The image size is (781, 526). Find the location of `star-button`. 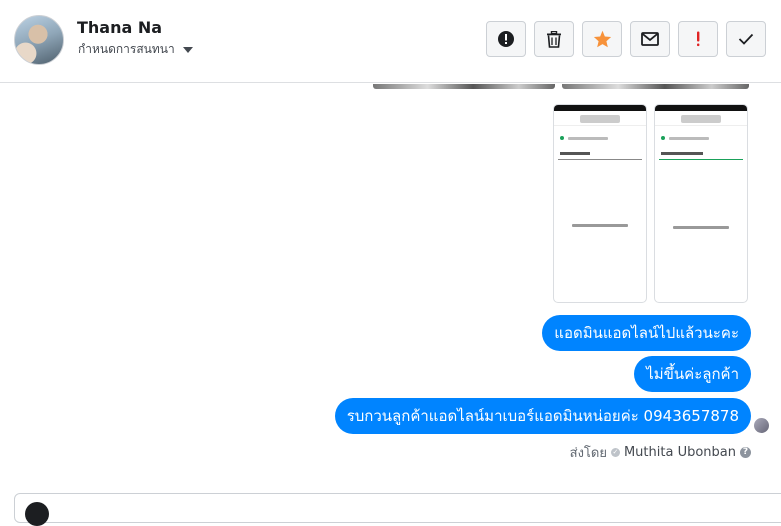

star-button is located at coordinates (602, 39).